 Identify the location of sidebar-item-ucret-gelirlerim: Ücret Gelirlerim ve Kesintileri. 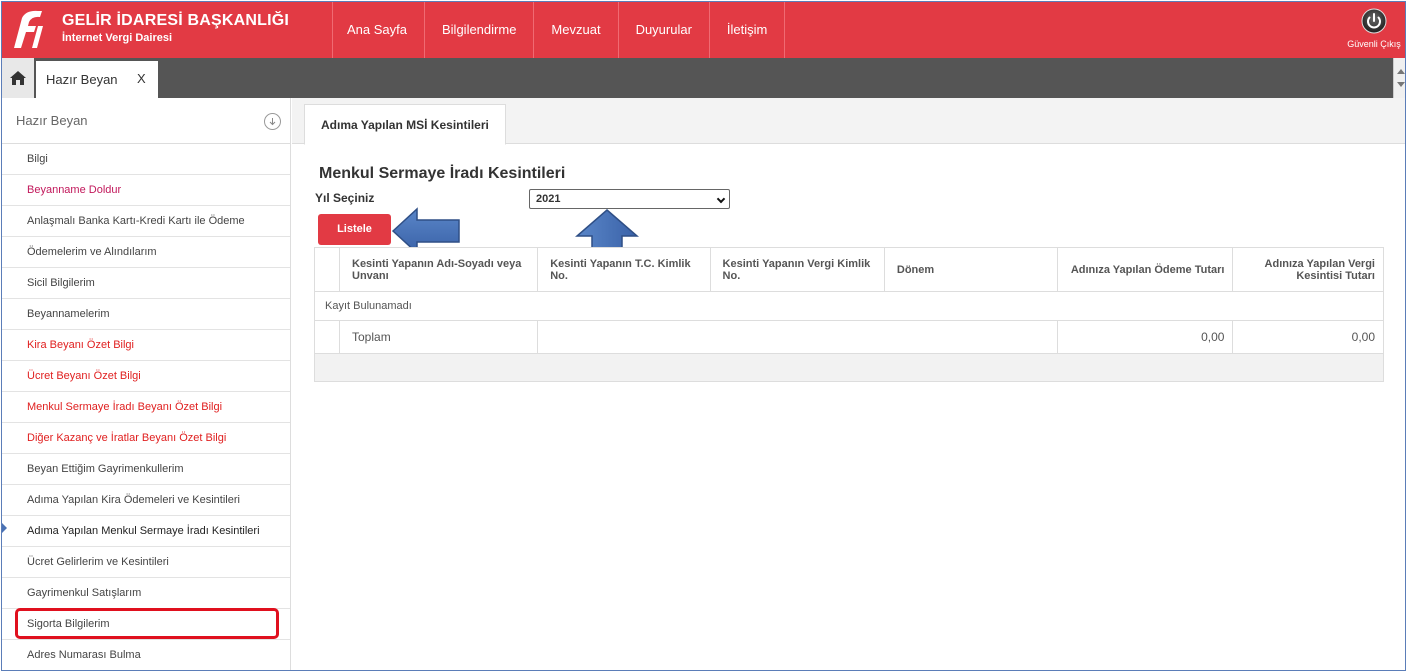
(146, 562).